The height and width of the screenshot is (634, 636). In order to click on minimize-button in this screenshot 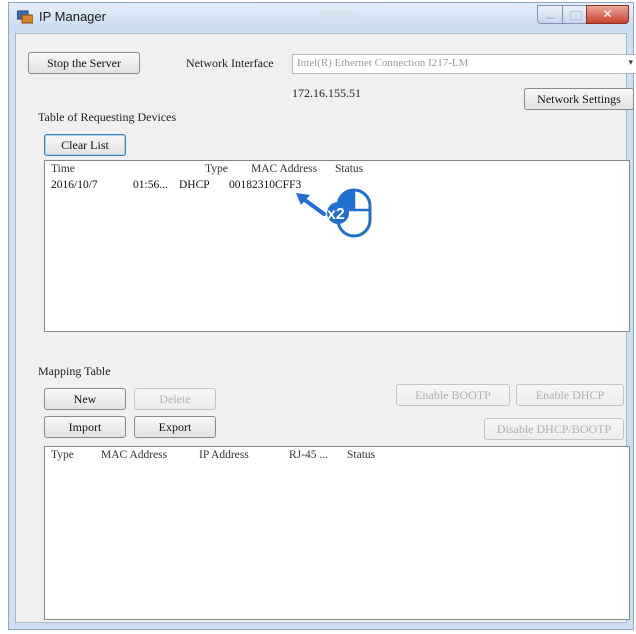, I will do `click(550, 14)`.